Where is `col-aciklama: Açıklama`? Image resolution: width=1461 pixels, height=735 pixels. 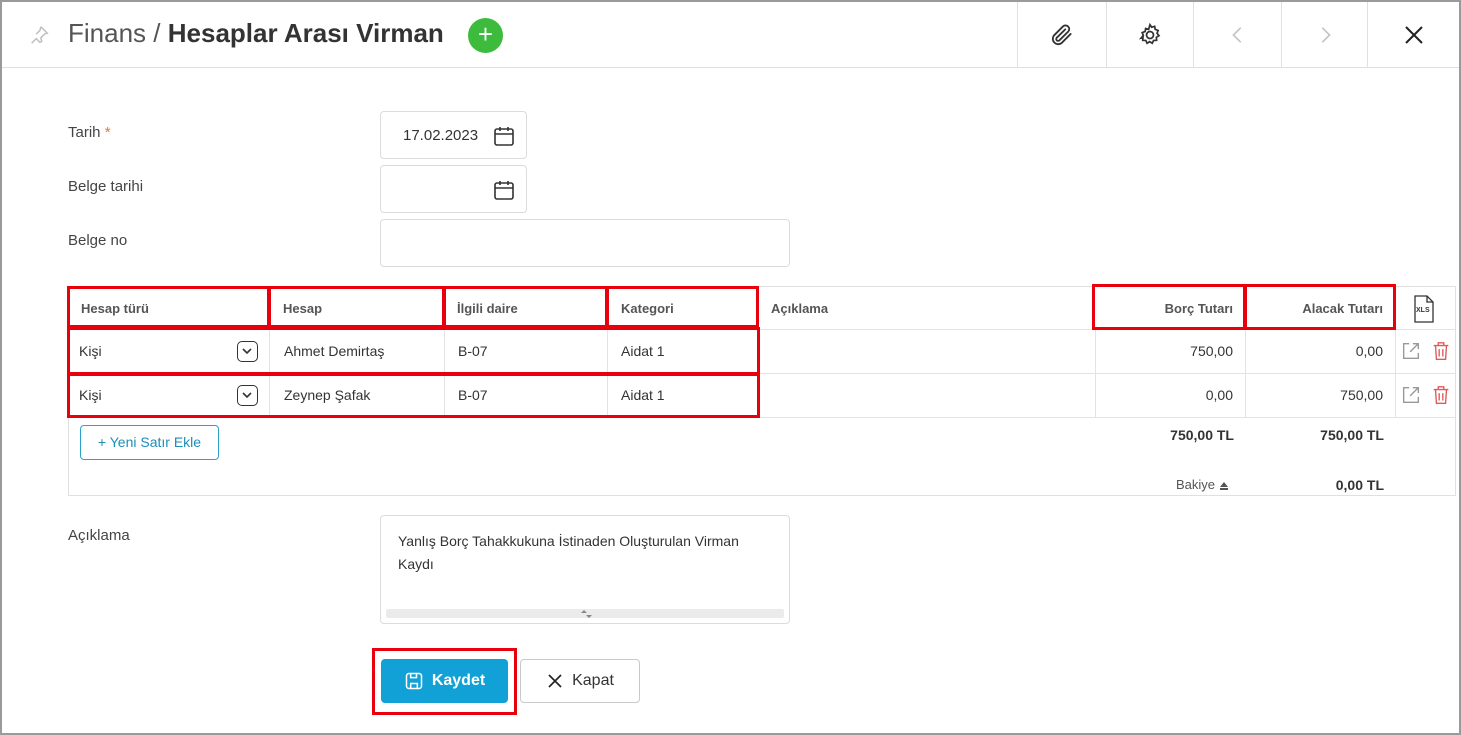
col-aciklama: Açıklama is located at coordinates (800, 308).